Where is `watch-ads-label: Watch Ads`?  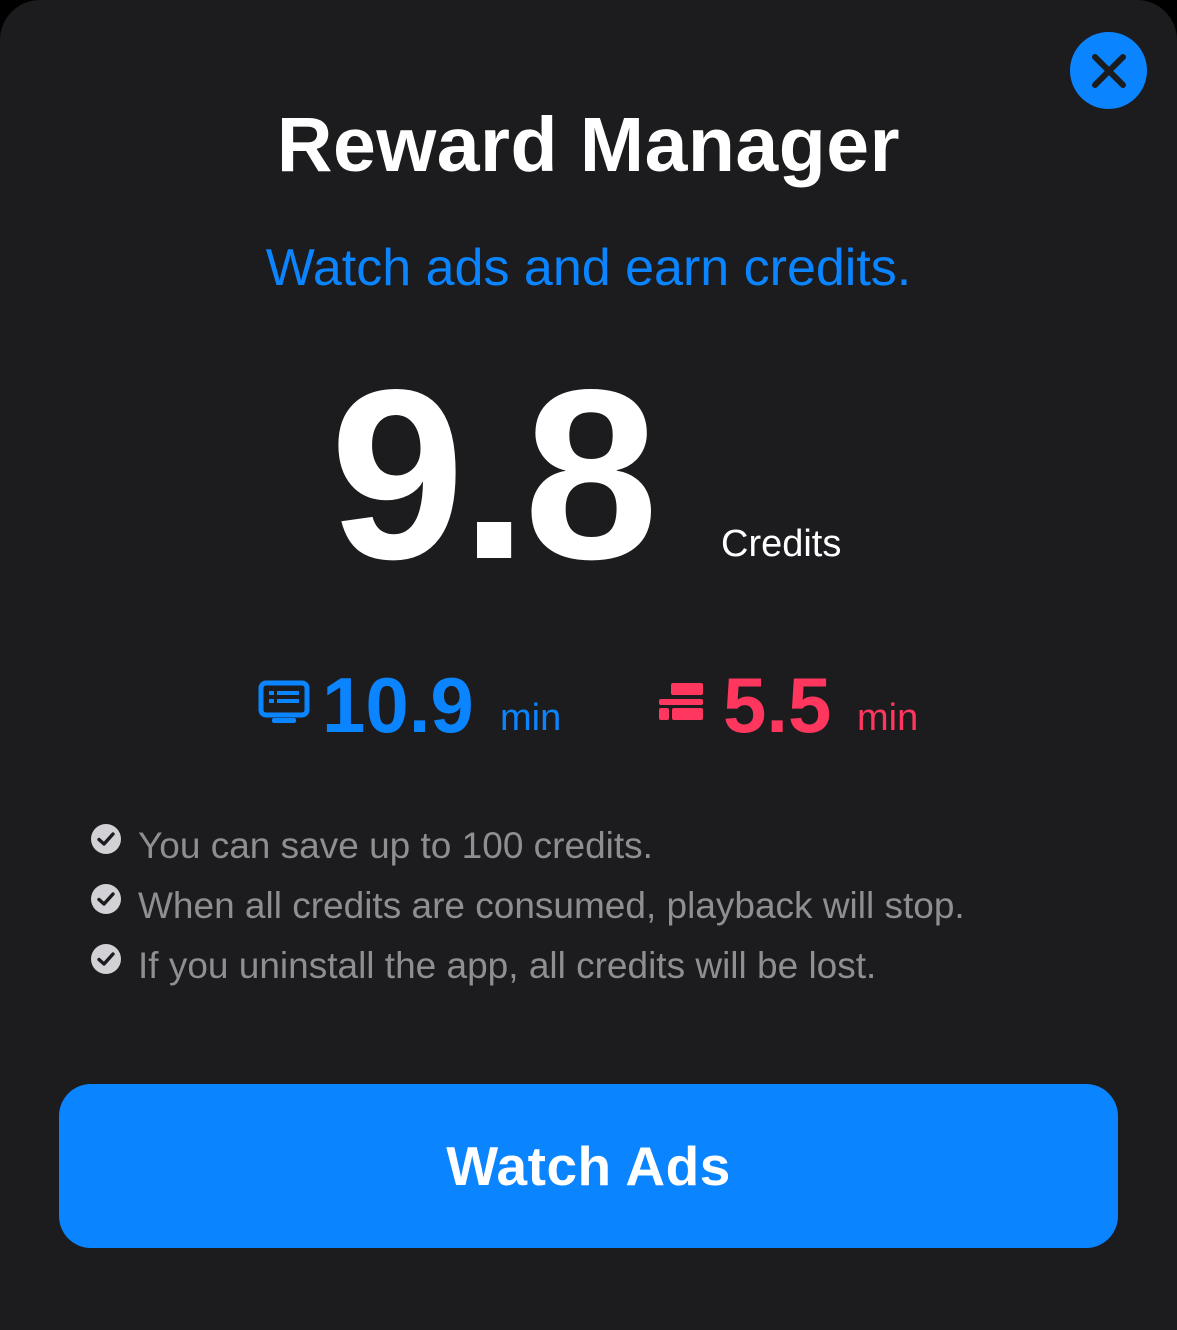
watch-ads-label: Watch Ads is located at coordinates (588, 1166).